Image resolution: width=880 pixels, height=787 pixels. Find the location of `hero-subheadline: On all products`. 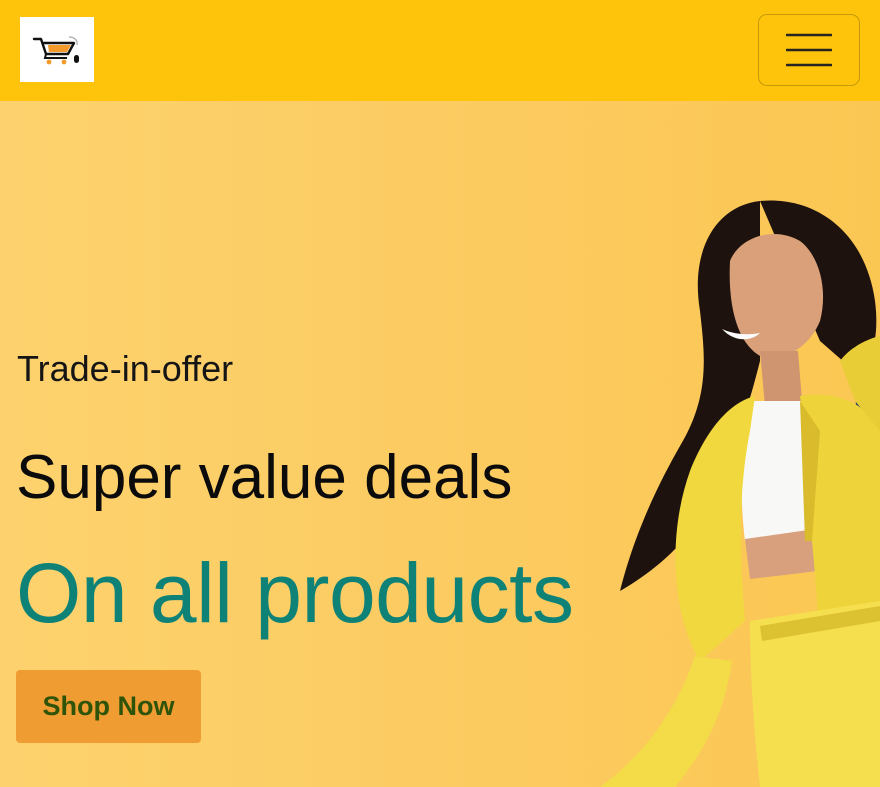

hero-subheadline: On all products is located at coordinates (295, 593).